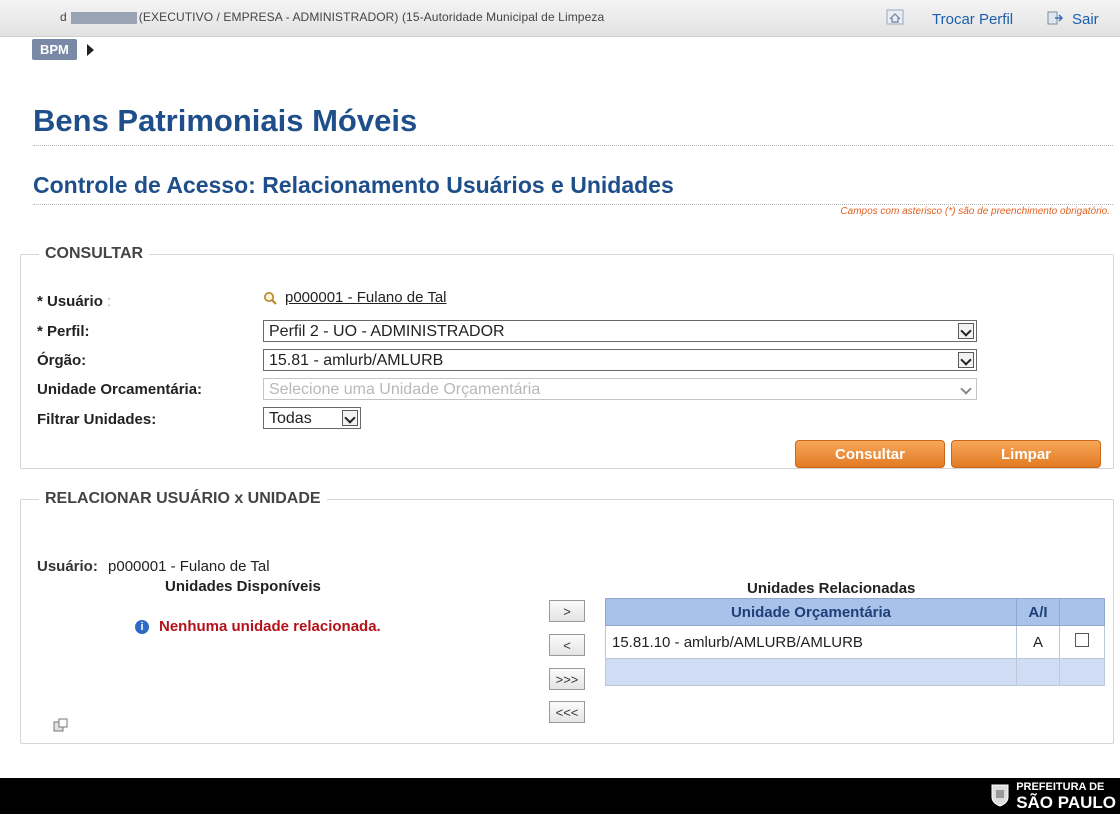  What do you see at coordinates (567, 679) in the screenshot?
I see `move-all-right-button: >>>` at bounding box center [567, 679].